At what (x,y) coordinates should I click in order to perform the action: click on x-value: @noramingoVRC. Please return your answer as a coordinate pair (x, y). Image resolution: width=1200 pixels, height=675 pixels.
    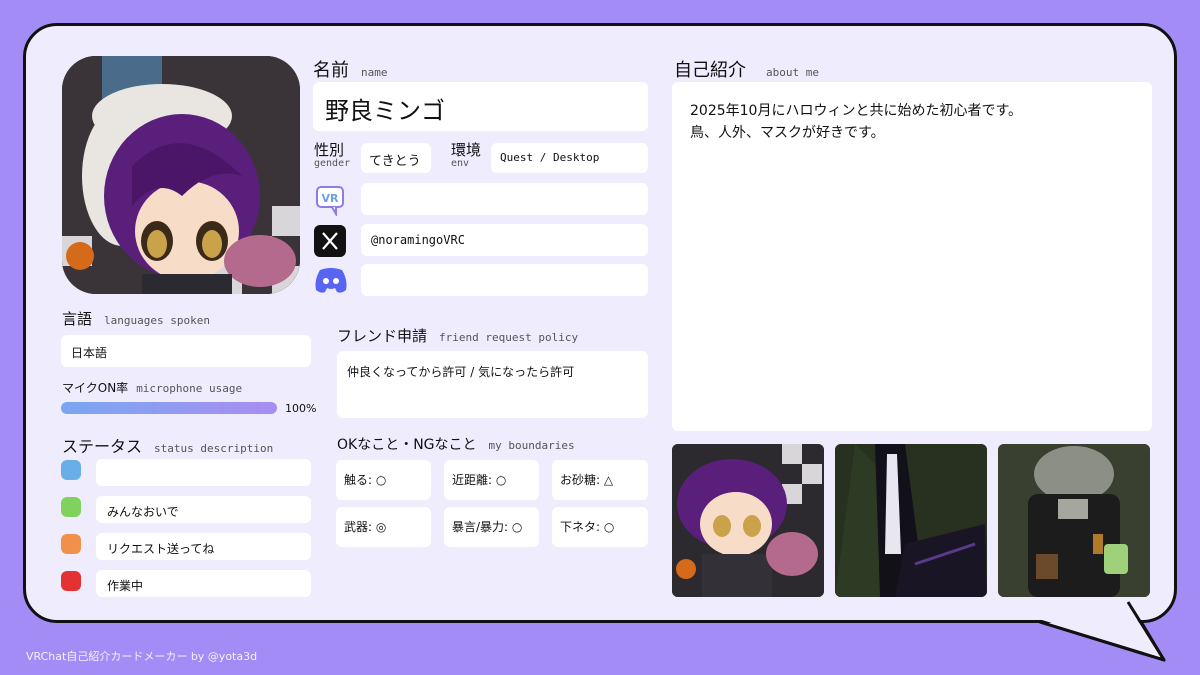
    Looking at the image, I should click on (418, 240).